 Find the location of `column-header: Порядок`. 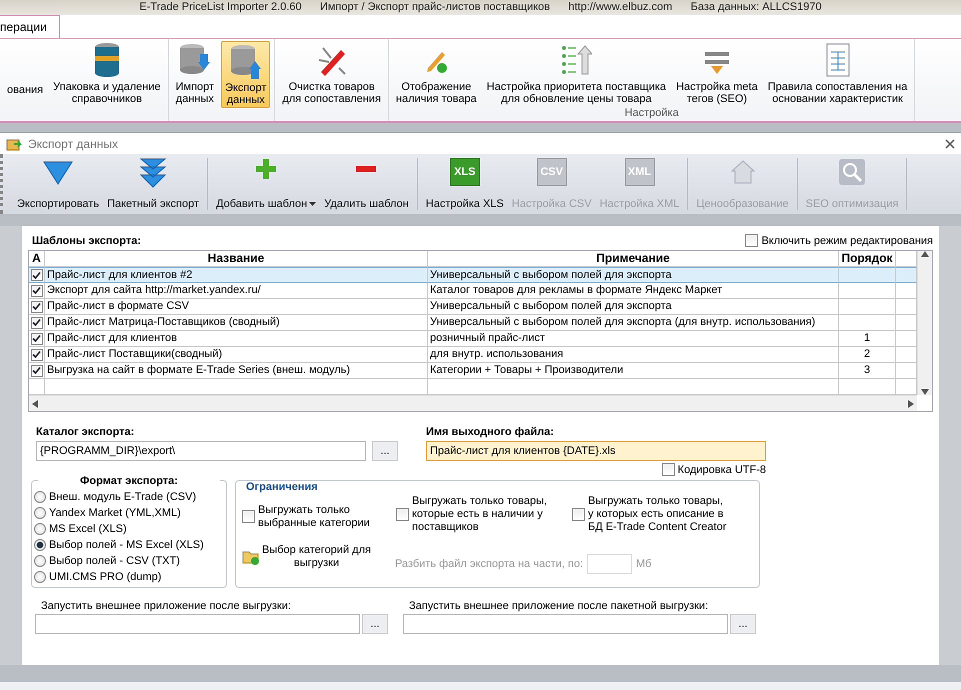

column-header: Порядок is located at coordinates (867, 259).